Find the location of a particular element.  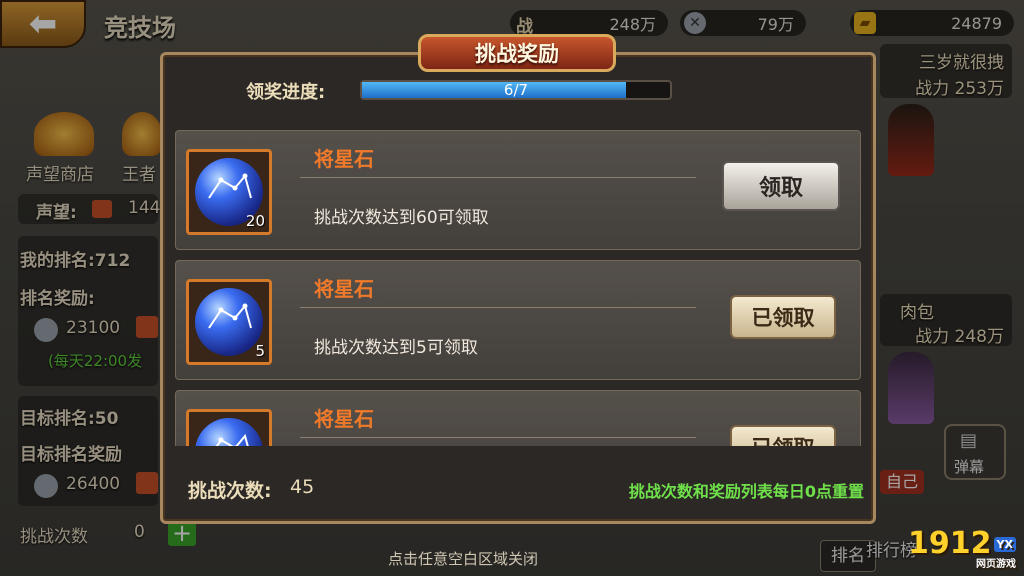

item-quantity: 5 is located at coordinates (260, 351).